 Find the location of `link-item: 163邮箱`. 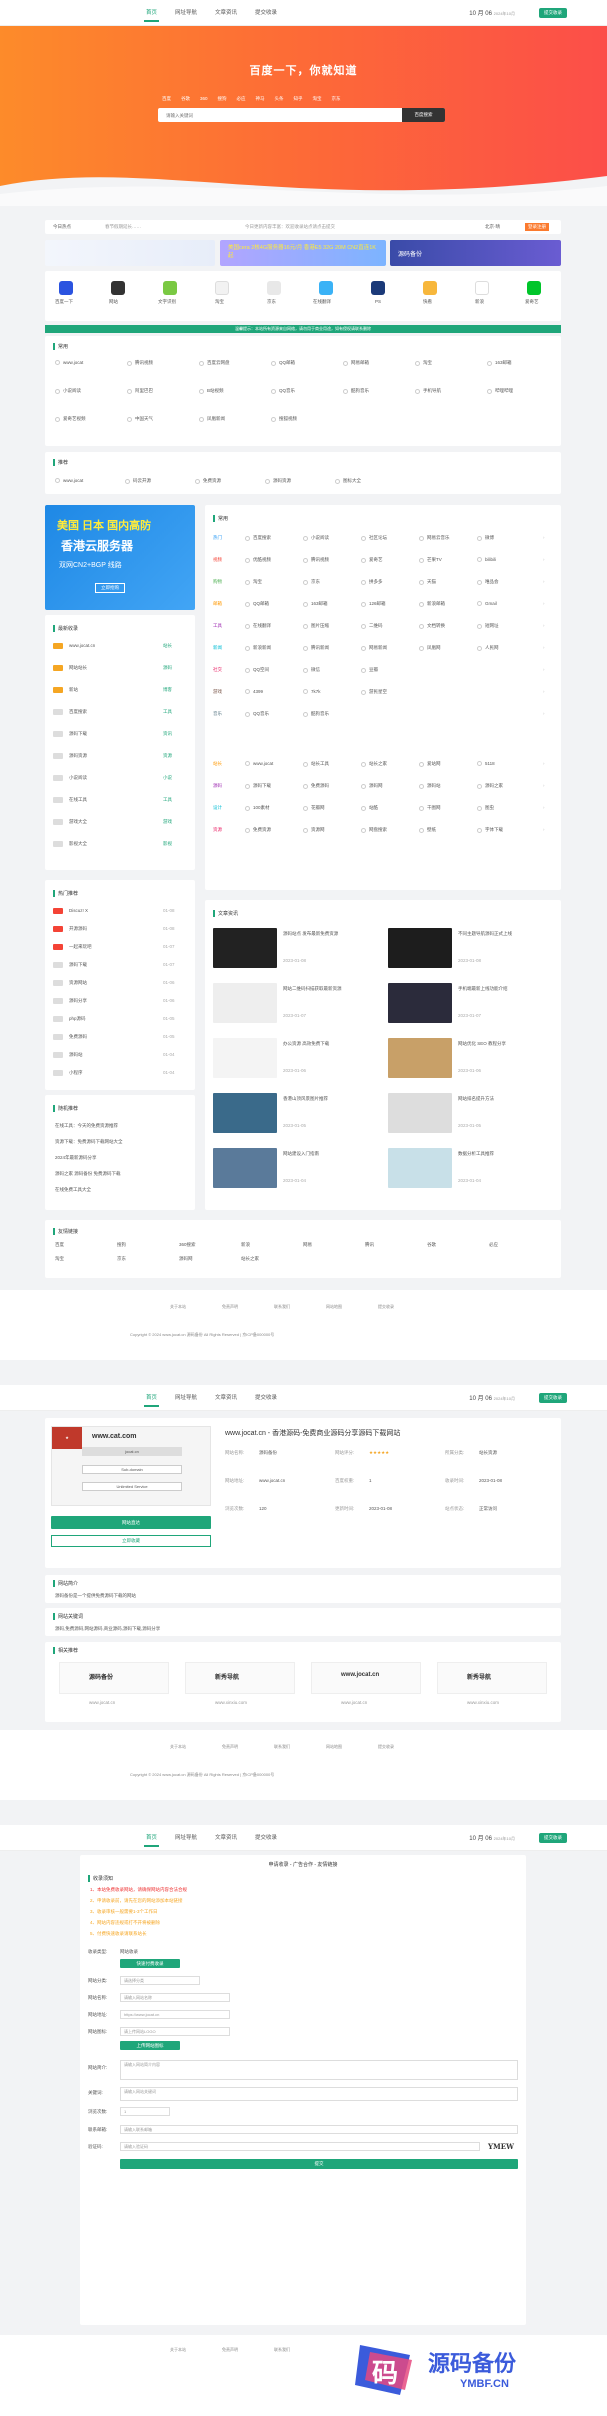

link-item: 163邮箱 is located at coordinates (315, 604).